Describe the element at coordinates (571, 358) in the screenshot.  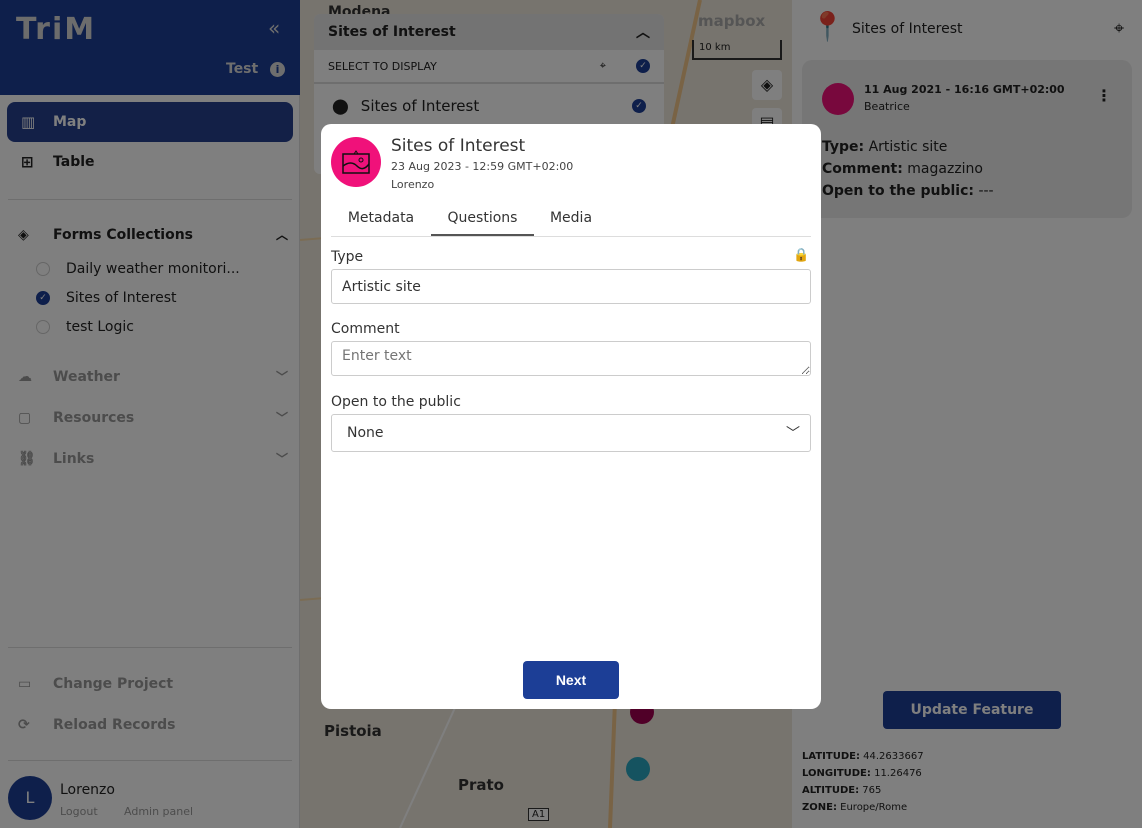
I see `comment-input` at that location.